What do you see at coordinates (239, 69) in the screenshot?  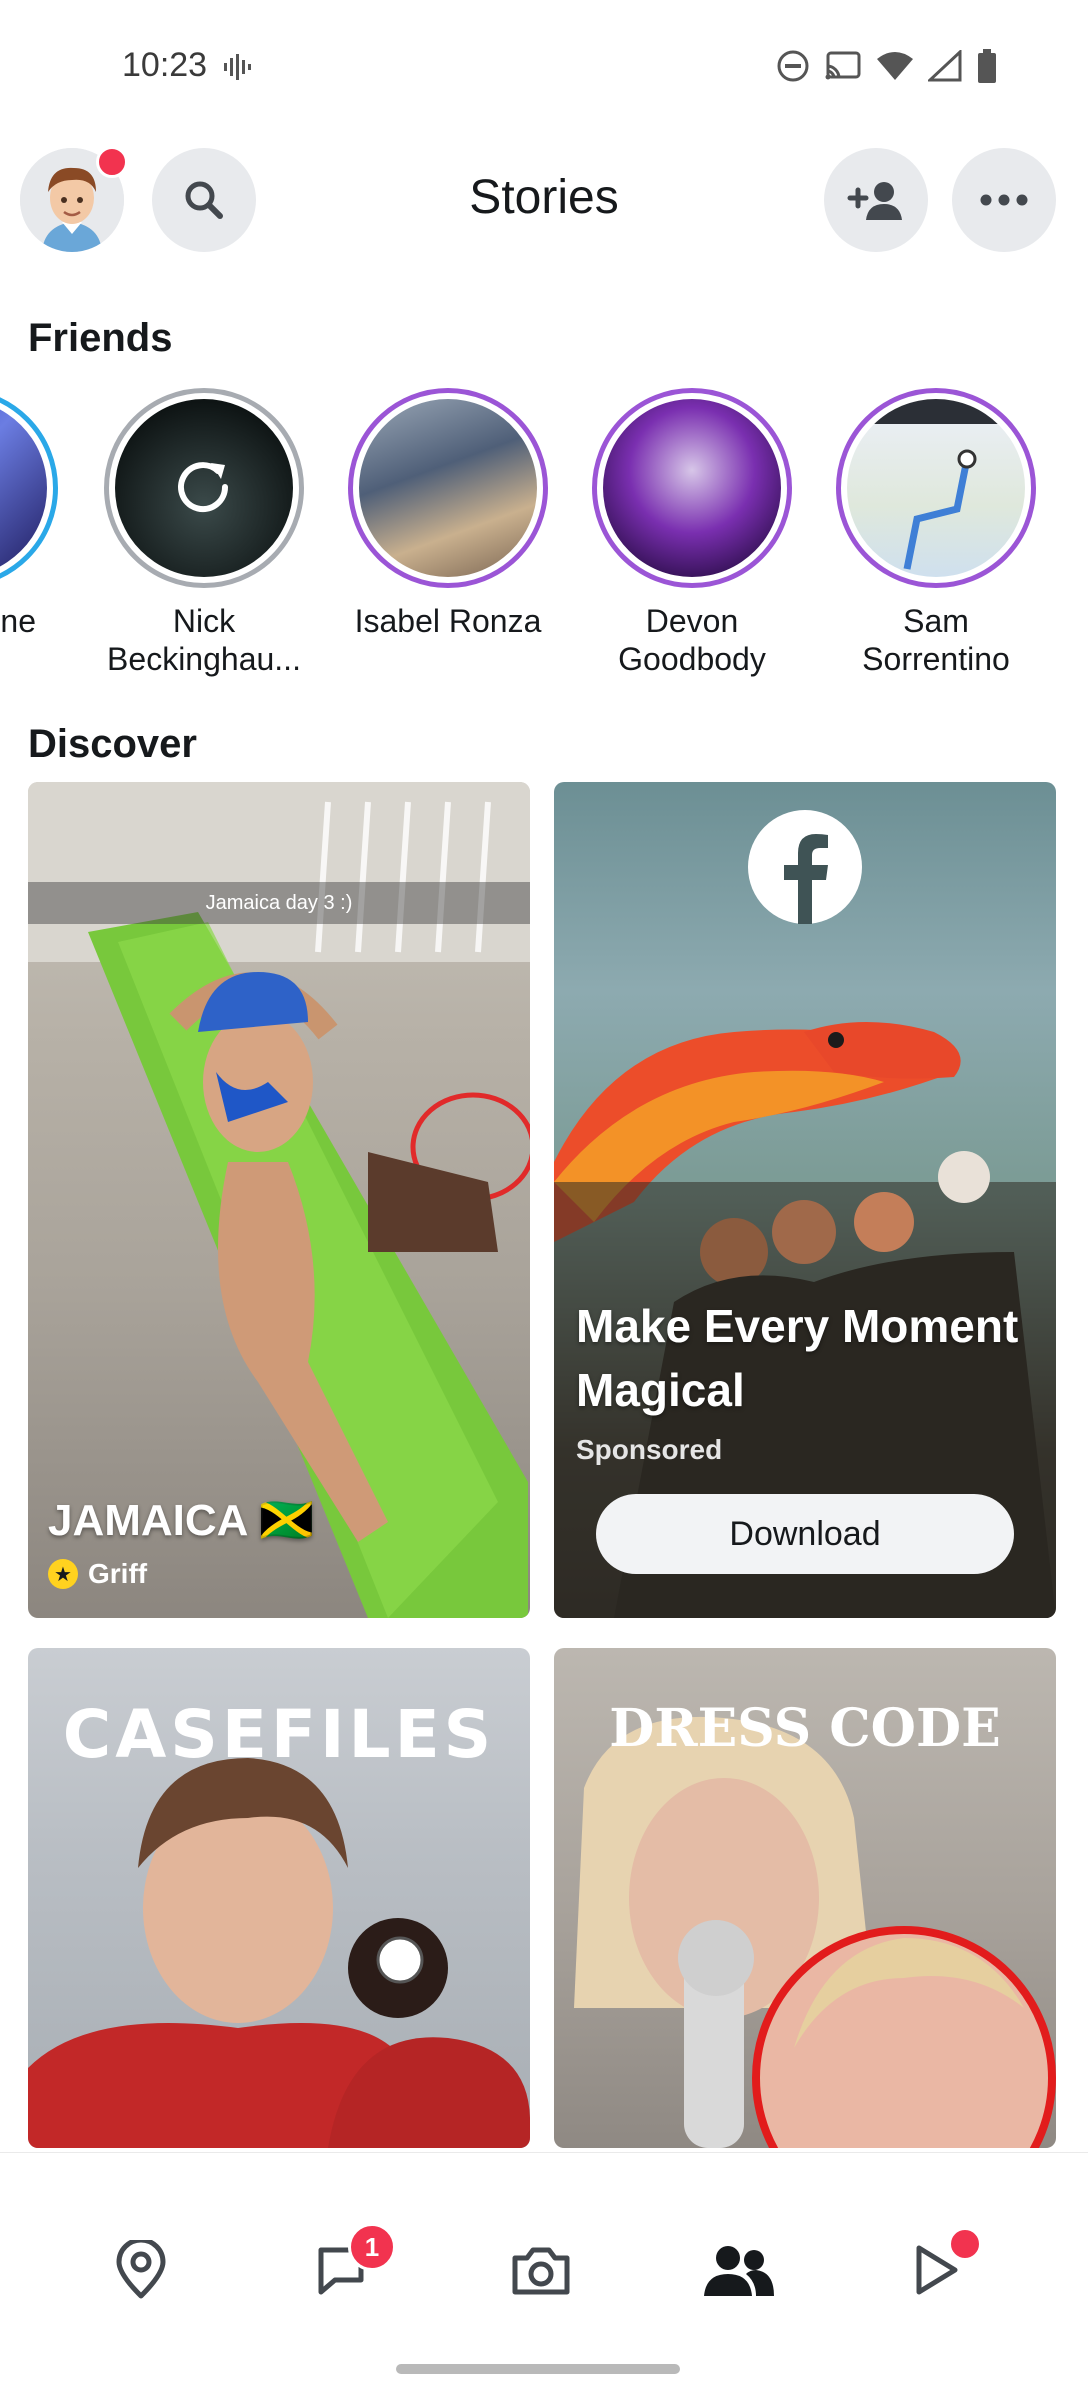 I see `voicemail-icon` at bounding box center [239, 69].